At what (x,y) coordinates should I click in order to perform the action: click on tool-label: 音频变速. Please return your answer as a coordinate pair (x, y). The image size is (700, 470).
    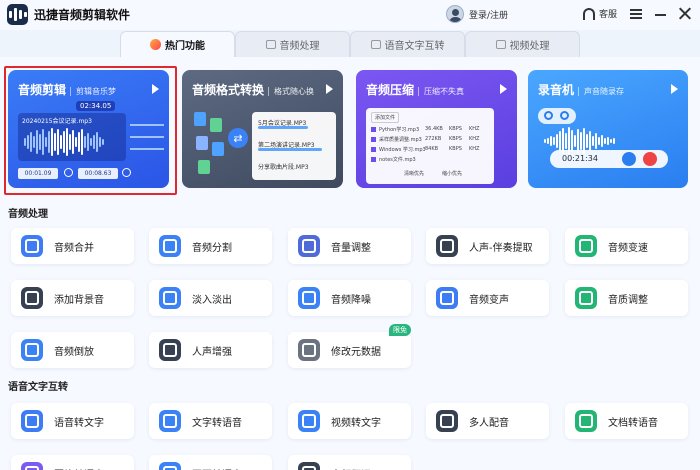
    Looking at the image, I should click on (628, 248).